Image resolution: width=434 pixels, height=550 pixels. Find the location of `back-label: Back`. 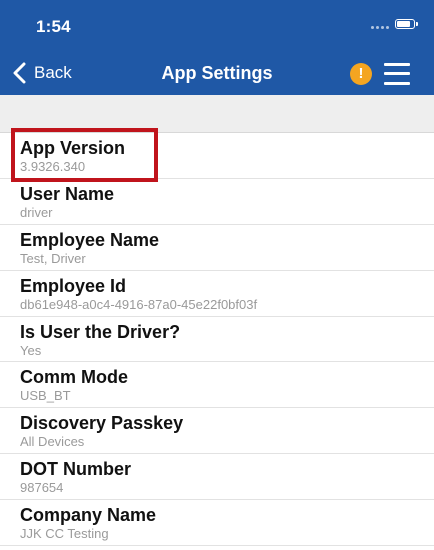

back-label: Back is located at coordinates (53, 72).